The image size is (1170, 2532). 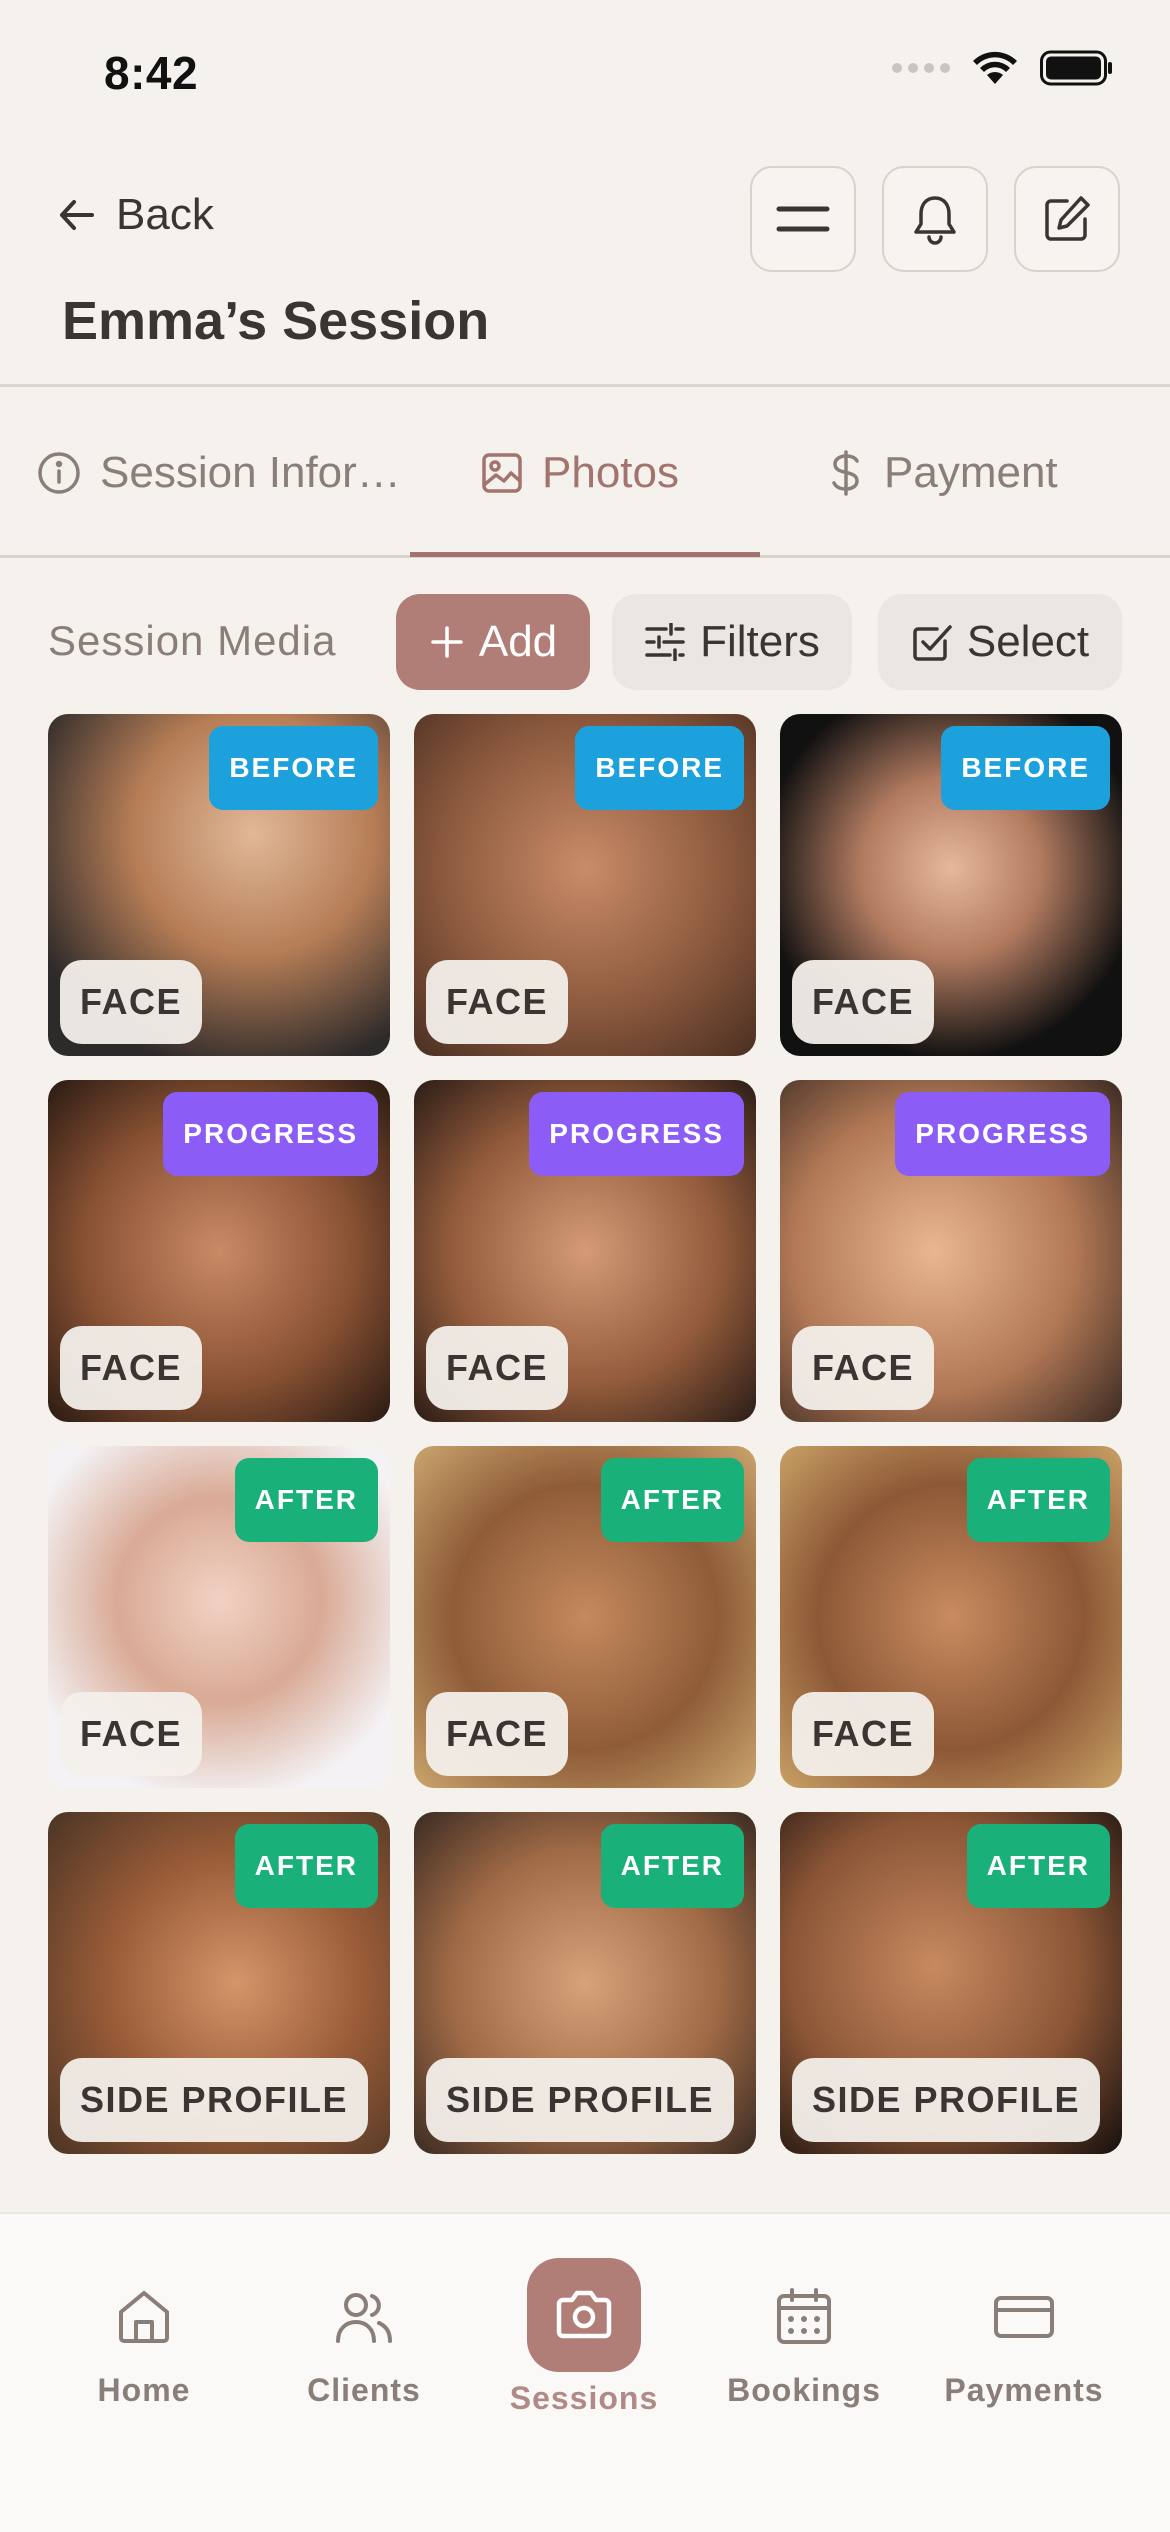 I want to click on nav-label: Clients, so click(x=364, y=2390).